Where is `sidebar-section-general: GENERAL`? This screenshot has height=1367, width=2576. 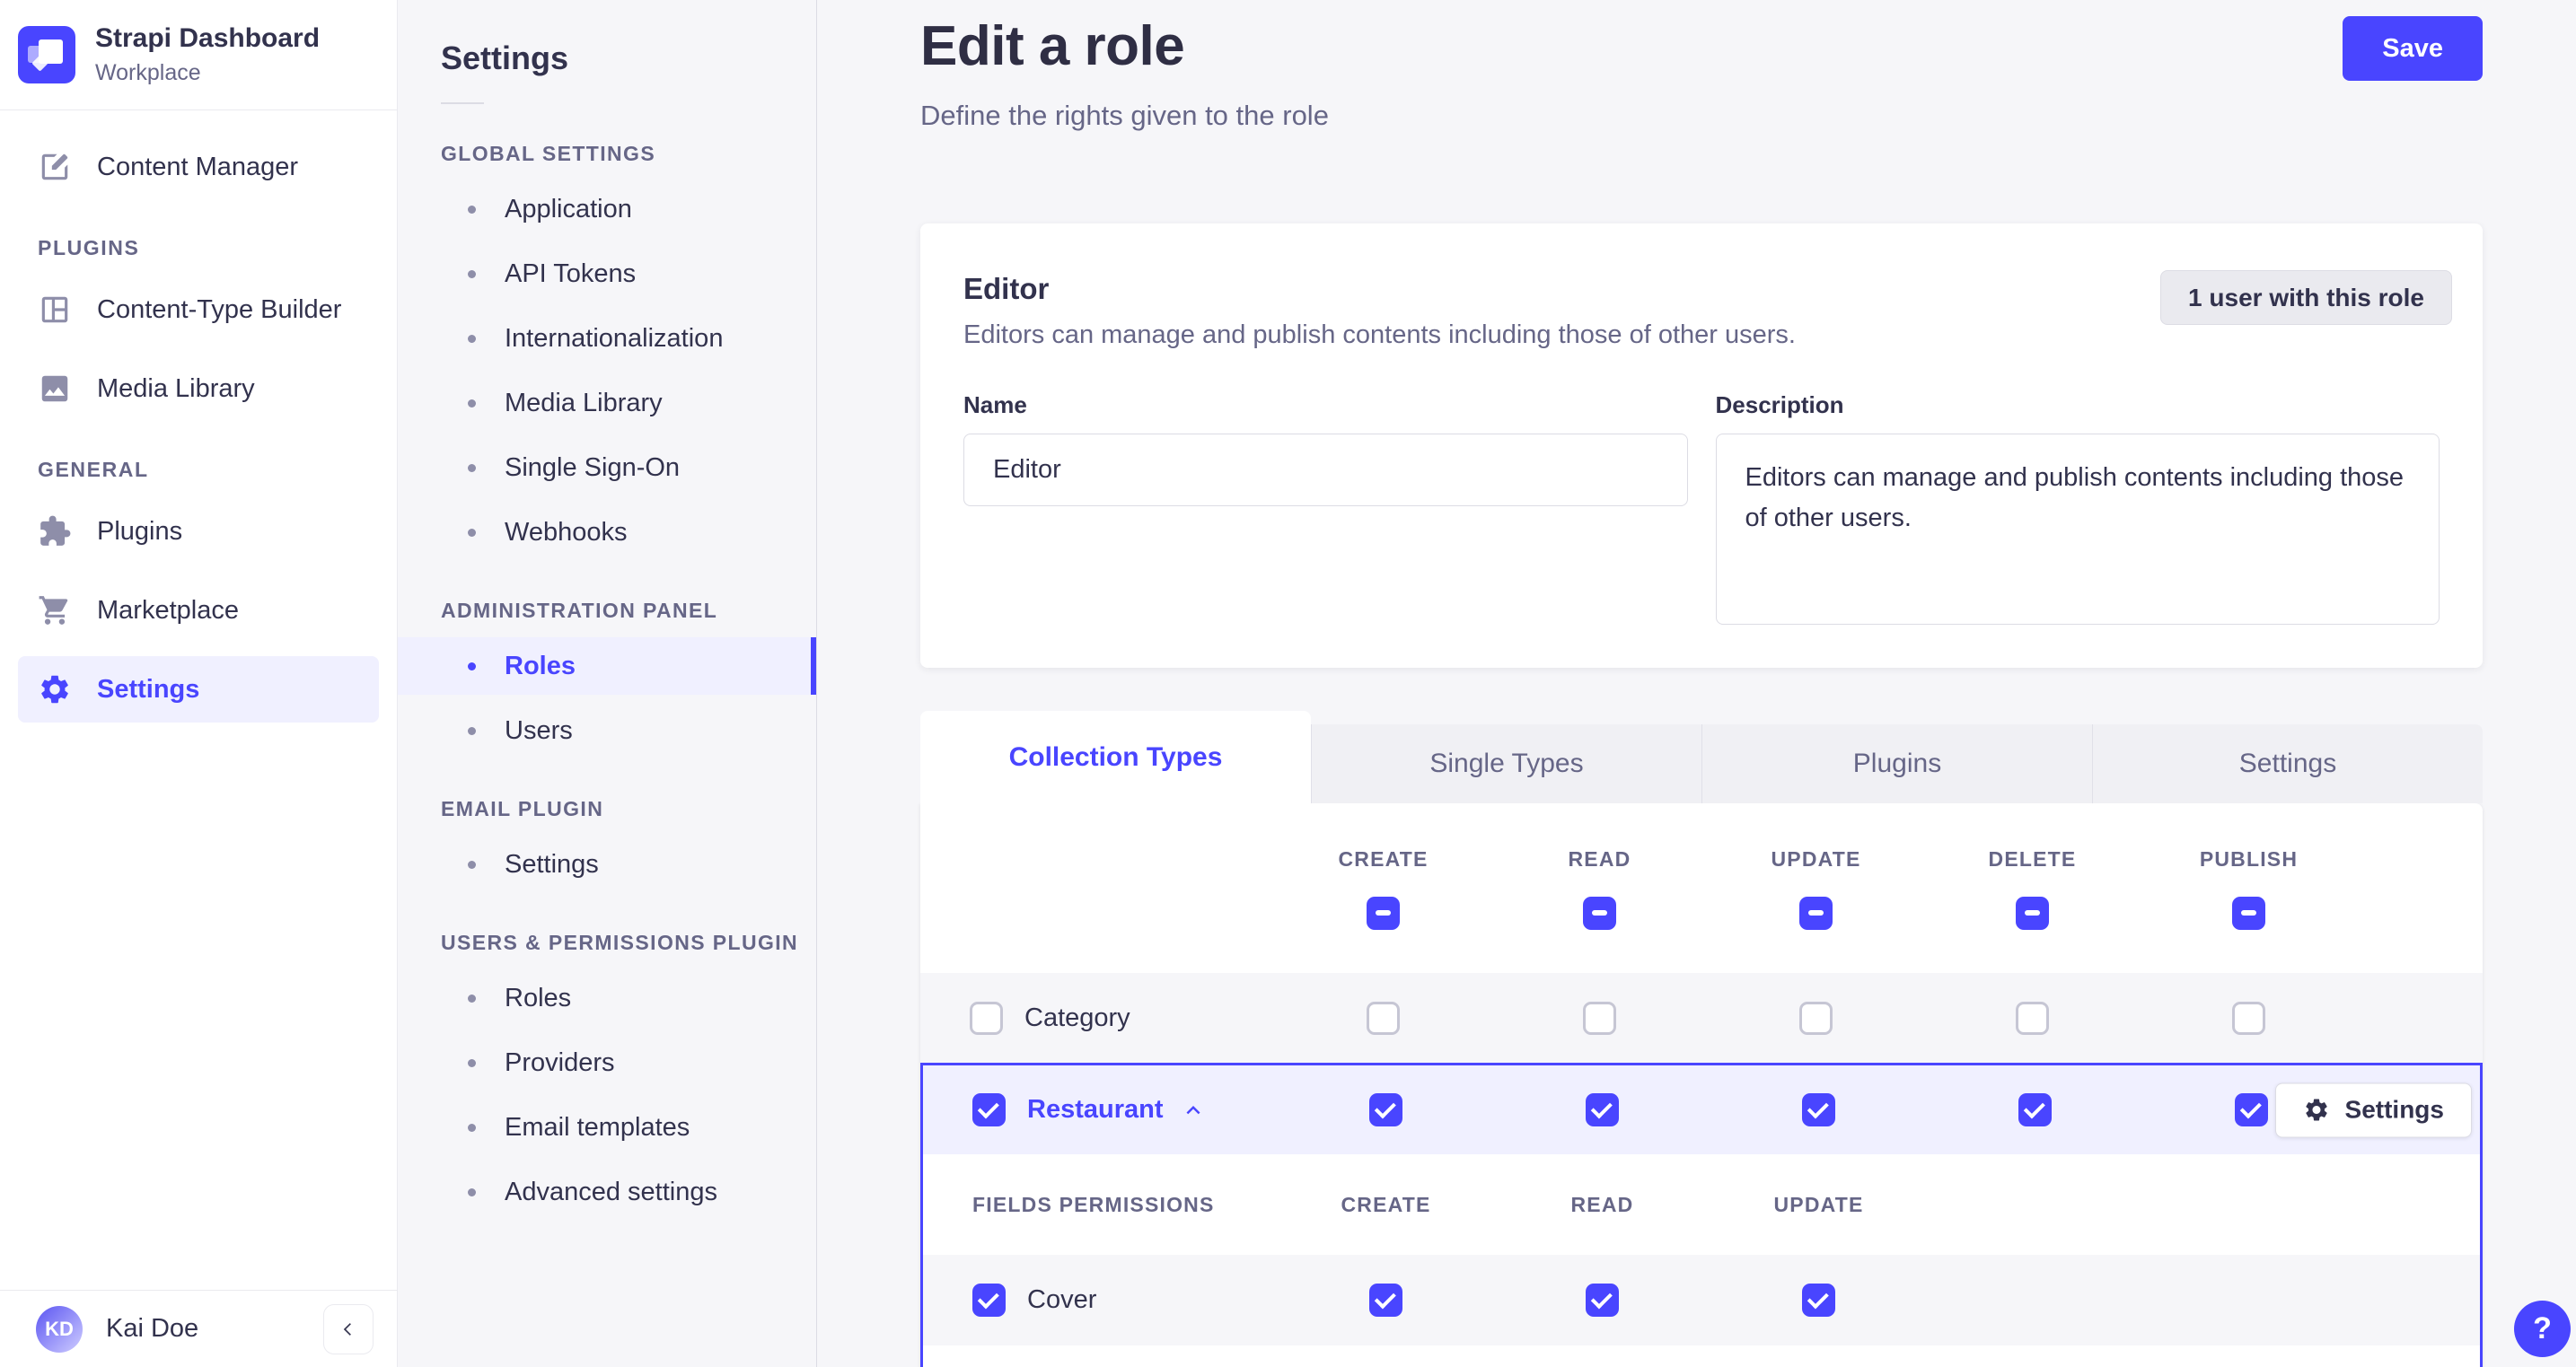 sidebar-section-general: GENERAL is located at coordinates (94, 469).